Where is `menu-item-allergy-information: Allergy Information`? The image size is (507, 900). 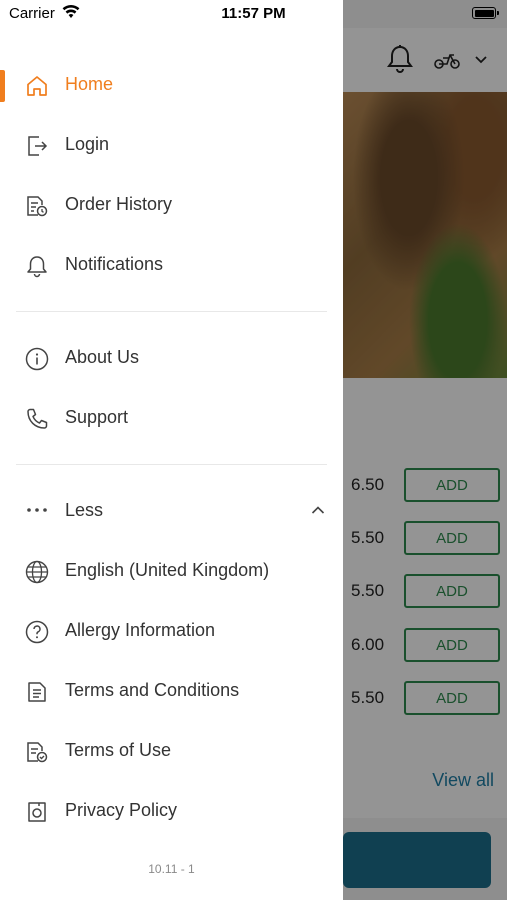
menu-item-allergy-information: Allergy Information is located at coordinates (171, 631).